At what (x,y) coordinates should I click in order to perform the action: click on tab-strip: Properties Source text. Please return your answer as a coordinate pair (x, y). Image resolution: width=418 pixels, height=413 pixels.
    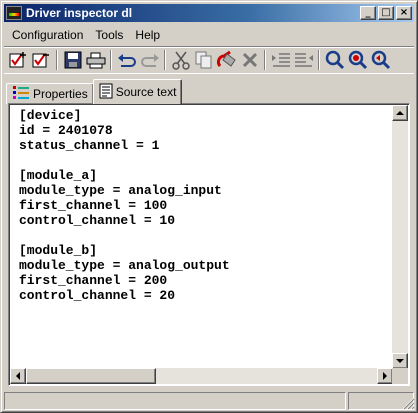
    Looking at the image, I should click on (94, 91).